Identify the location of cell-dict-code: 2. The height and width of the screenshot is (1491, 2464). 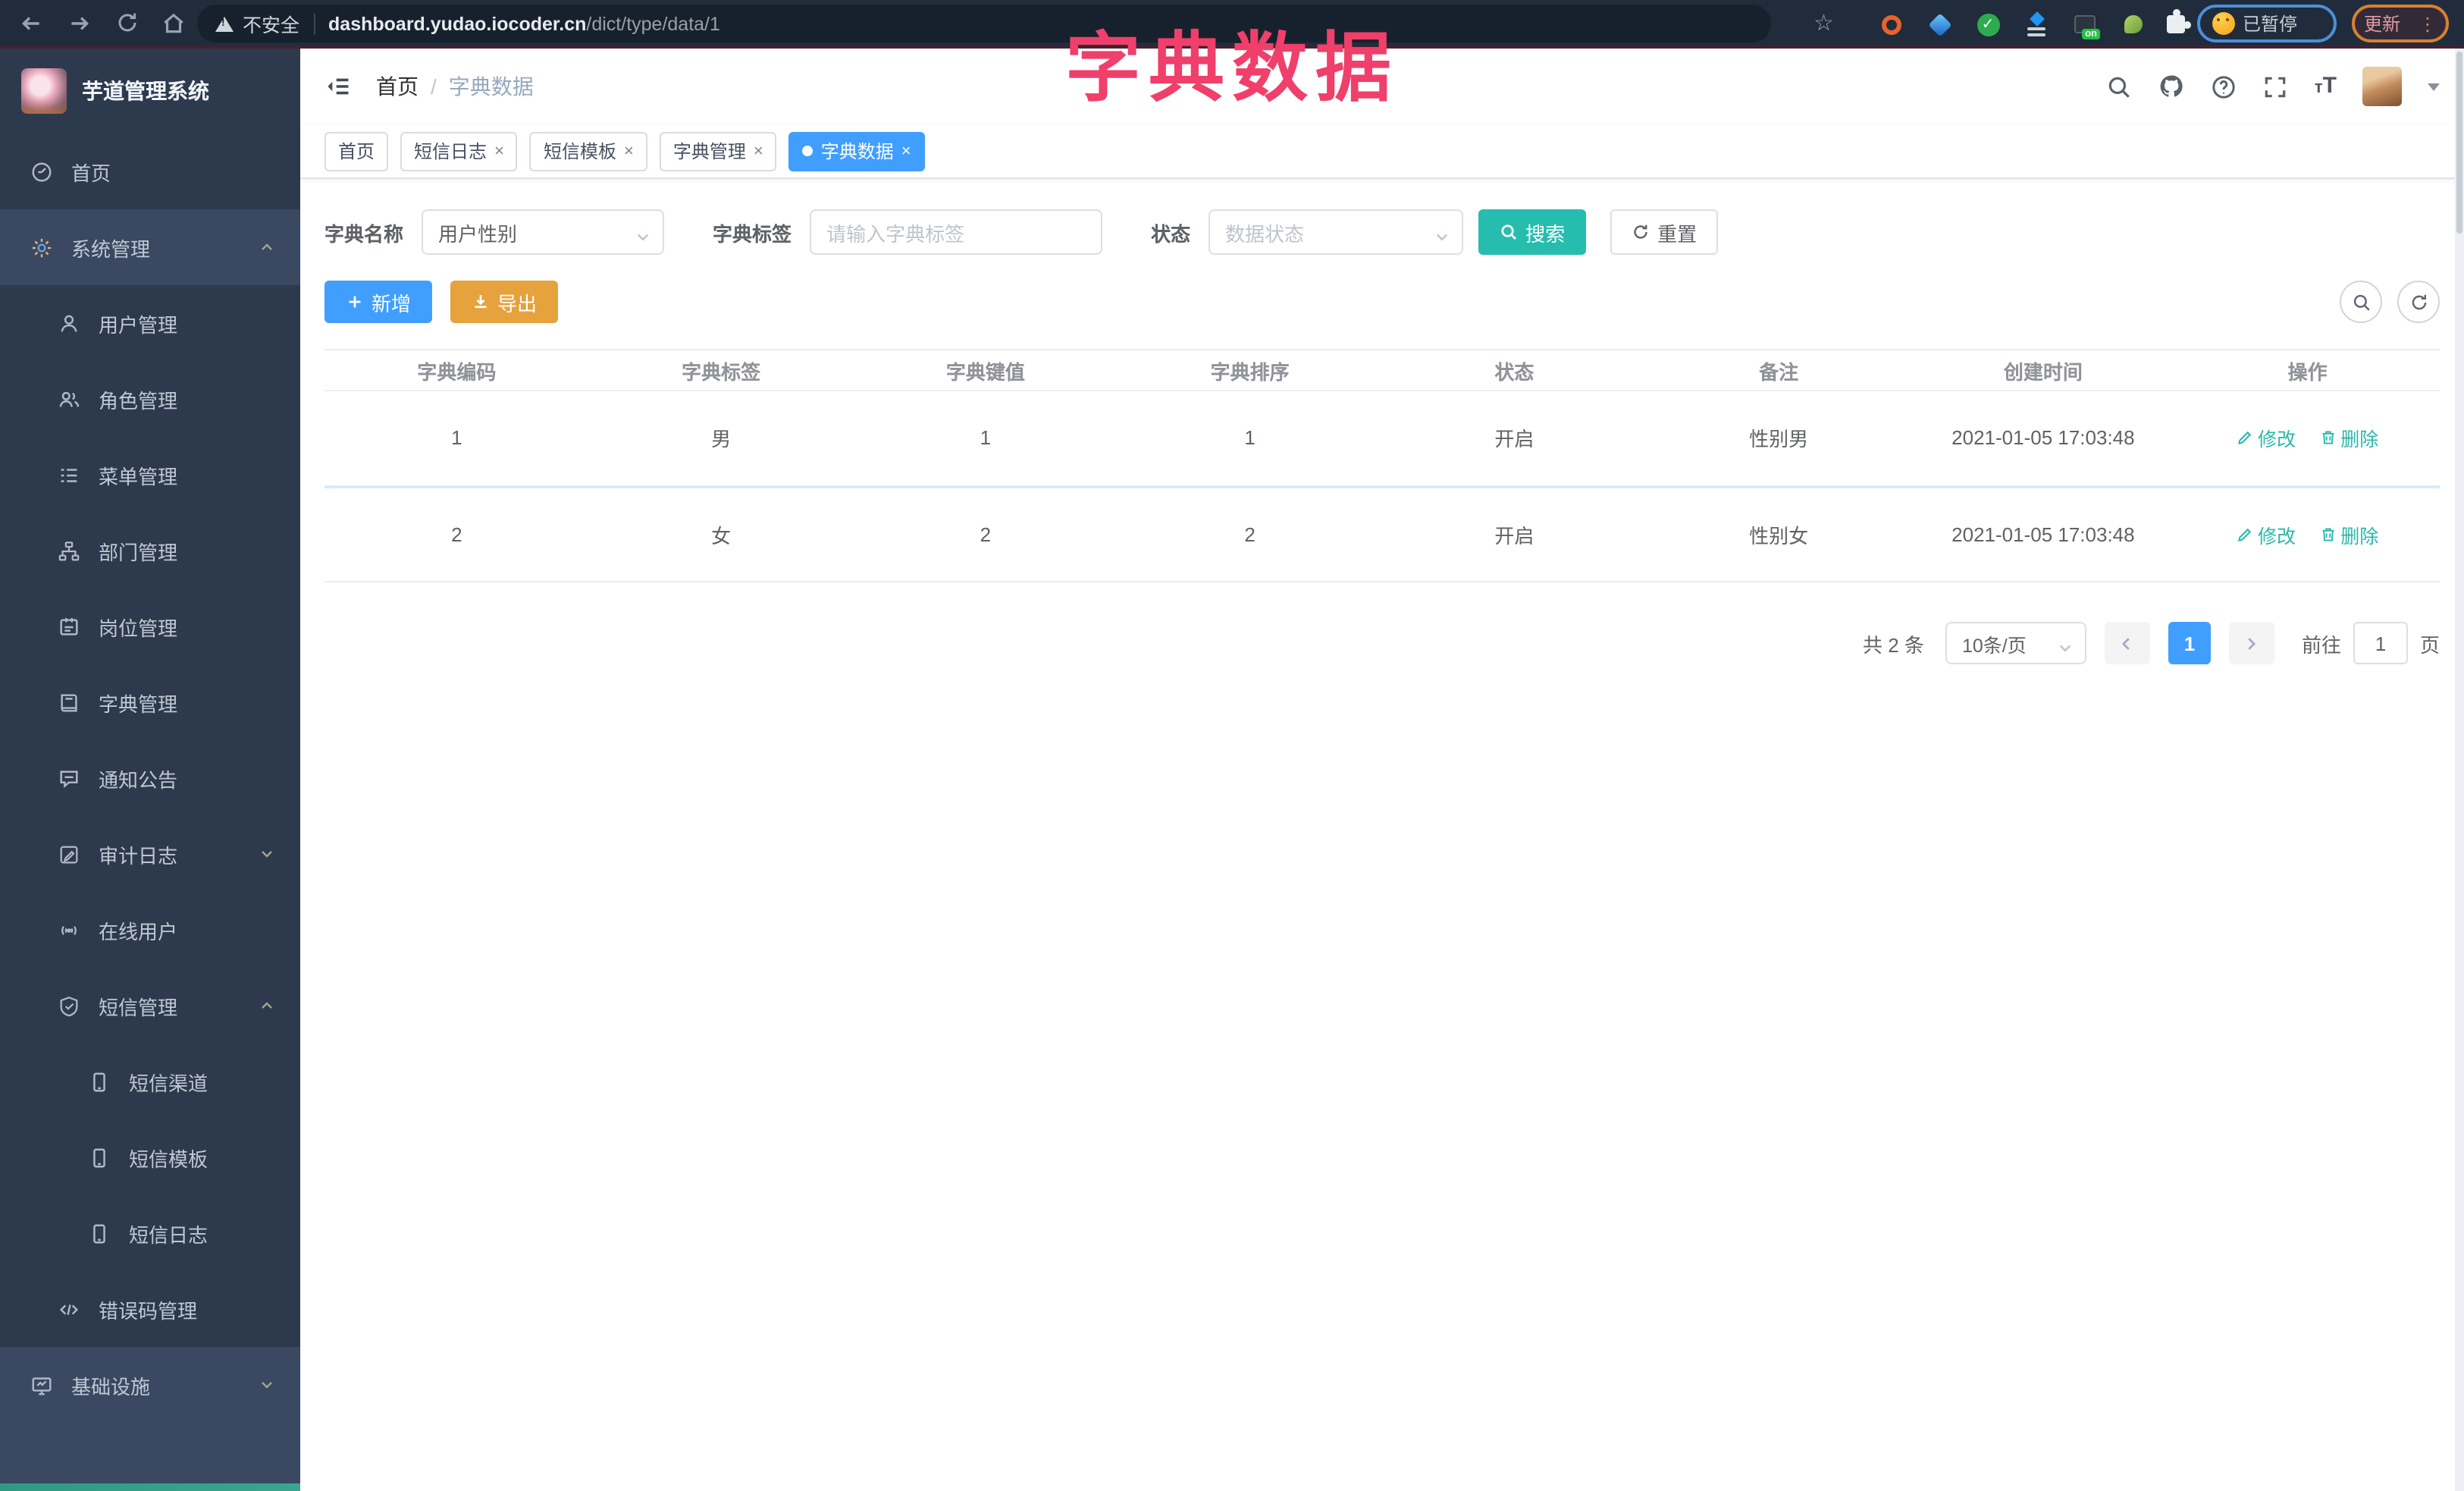
(457, 534).